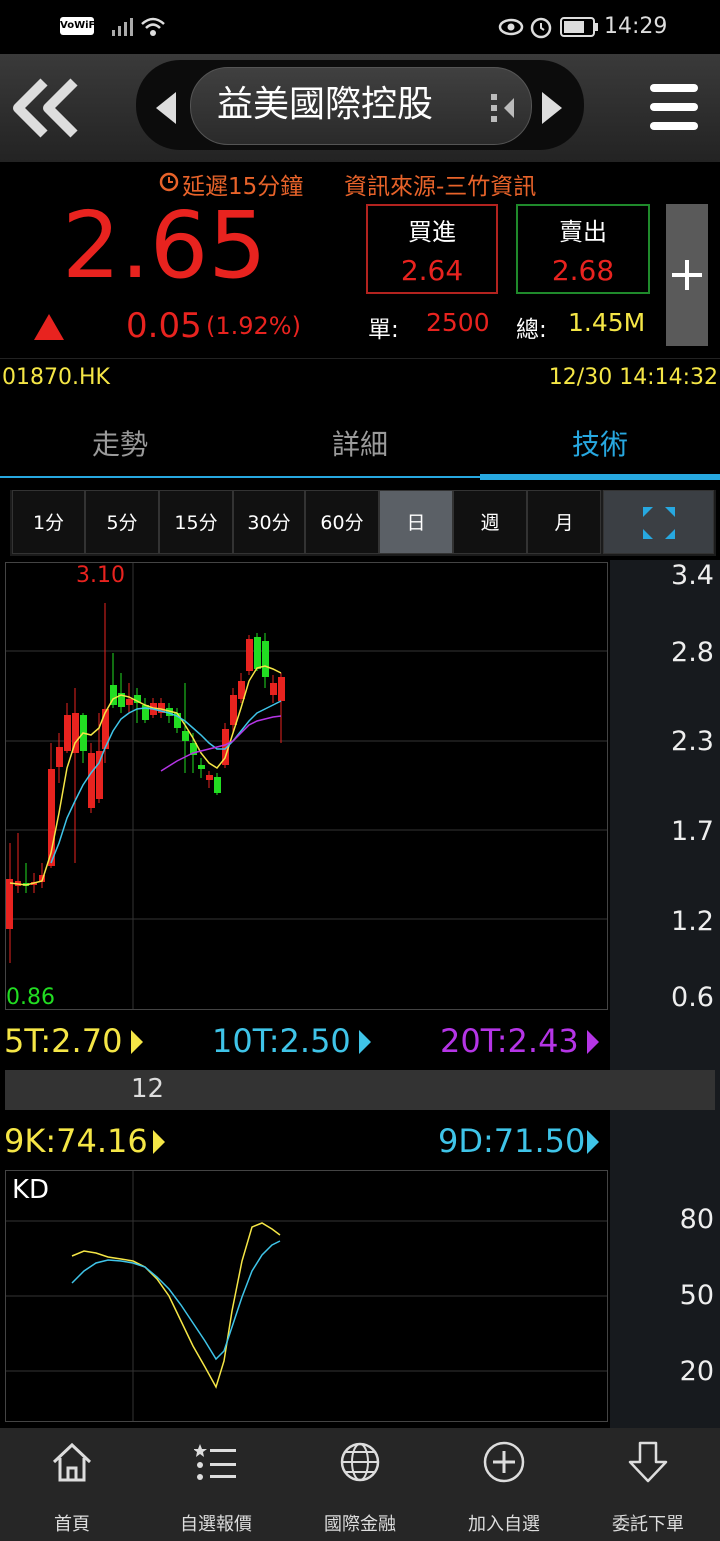 Image resolution: width=720 pixels, height=1541 pixels. Describe the element at coordinates (509, 1041) in the screenshot. I see `ma20-label: 20T:2.43` at that location.